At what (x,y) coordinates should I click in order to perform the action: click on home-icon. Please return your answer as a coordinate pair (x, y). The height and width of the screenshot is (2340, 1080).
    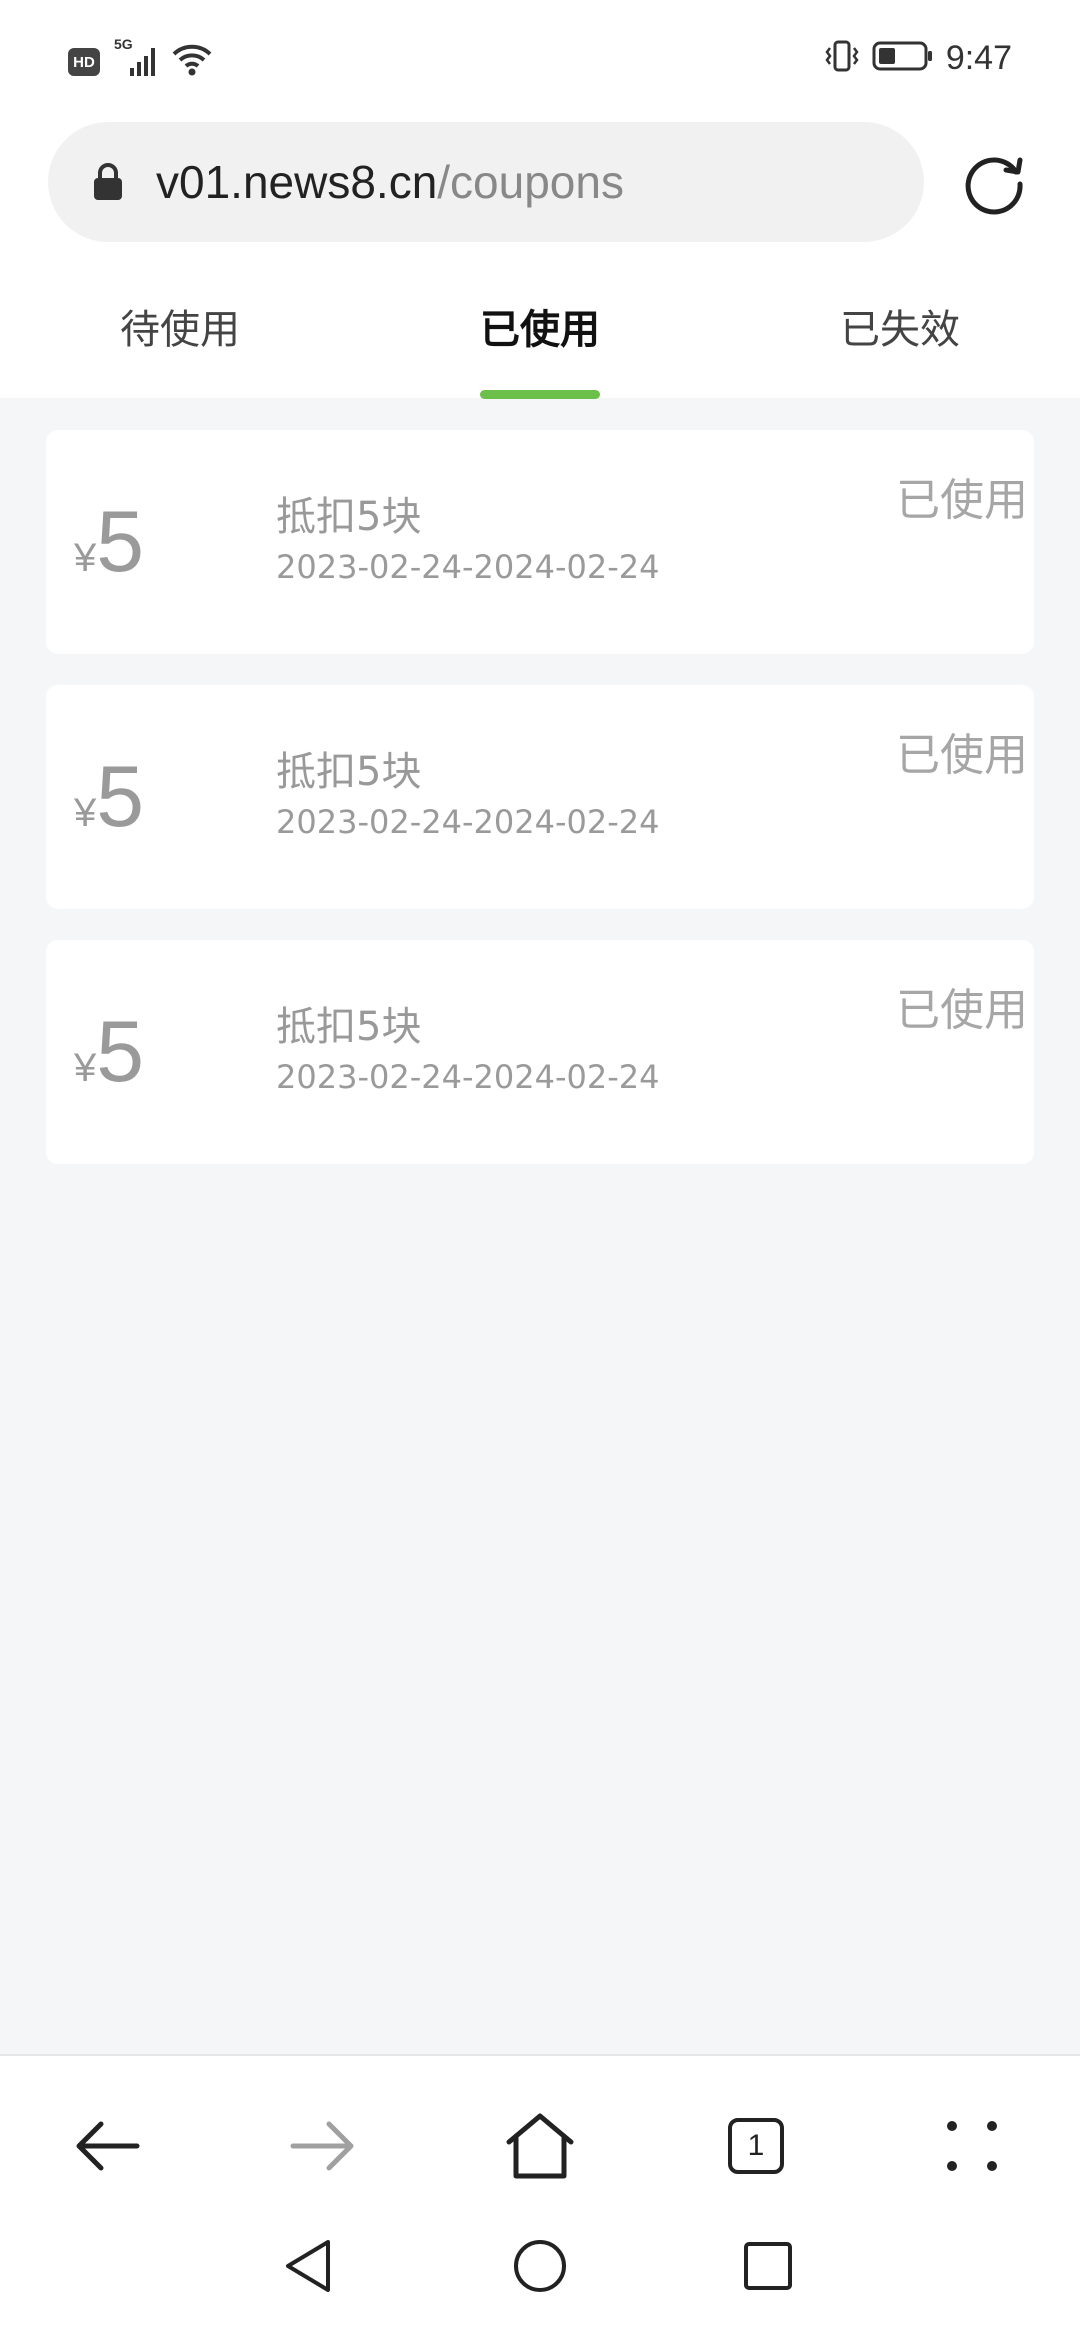
    Looking at the image, I should click on (540, 2146).